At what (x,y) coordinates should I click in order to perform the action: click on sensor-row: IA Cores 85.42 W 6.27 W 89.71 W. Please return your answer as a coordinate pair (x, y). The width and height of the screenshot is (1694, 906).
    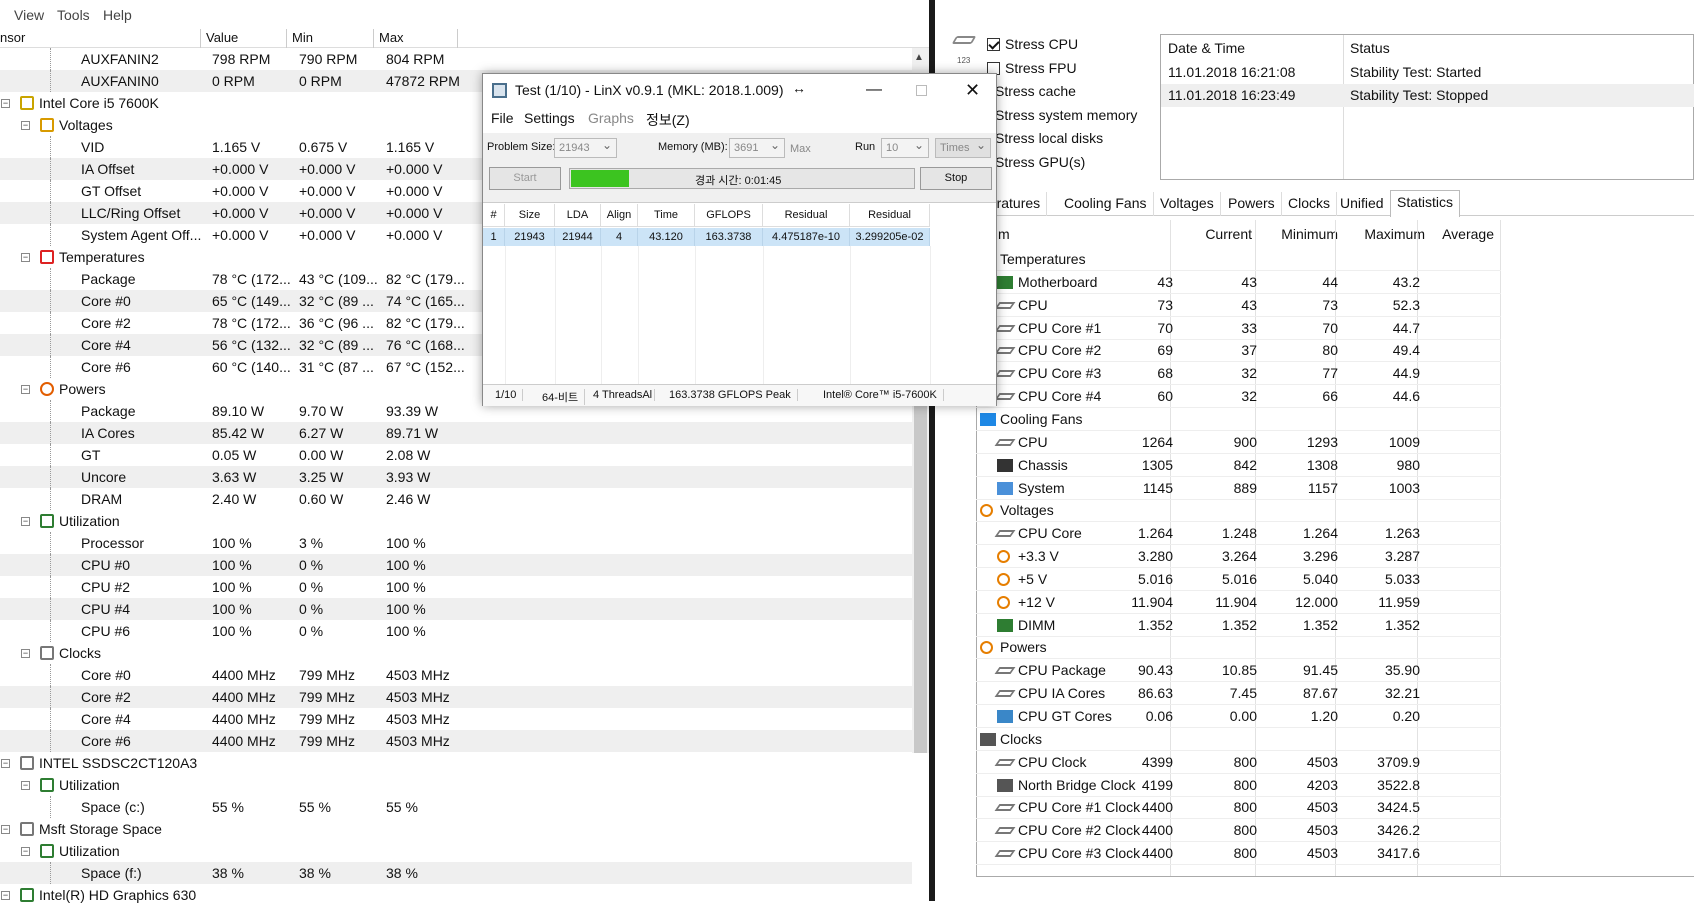
    Looking at the image, I should click on (456, 433).